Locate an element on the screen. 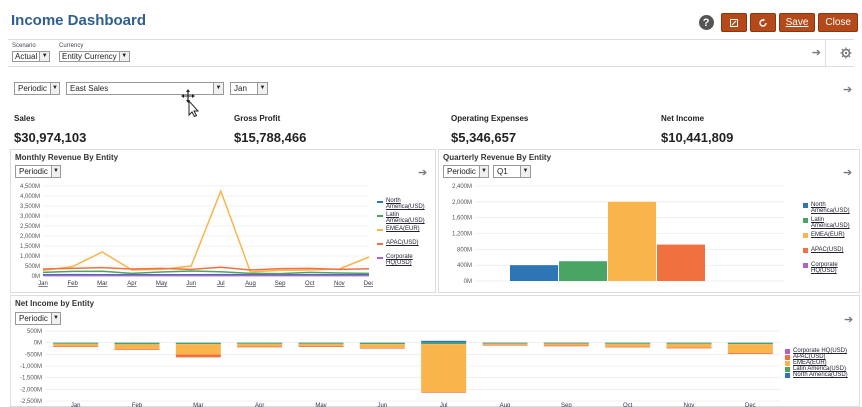 The image size is (862, 407). refresh-icon is located at coordinates (762, 22).